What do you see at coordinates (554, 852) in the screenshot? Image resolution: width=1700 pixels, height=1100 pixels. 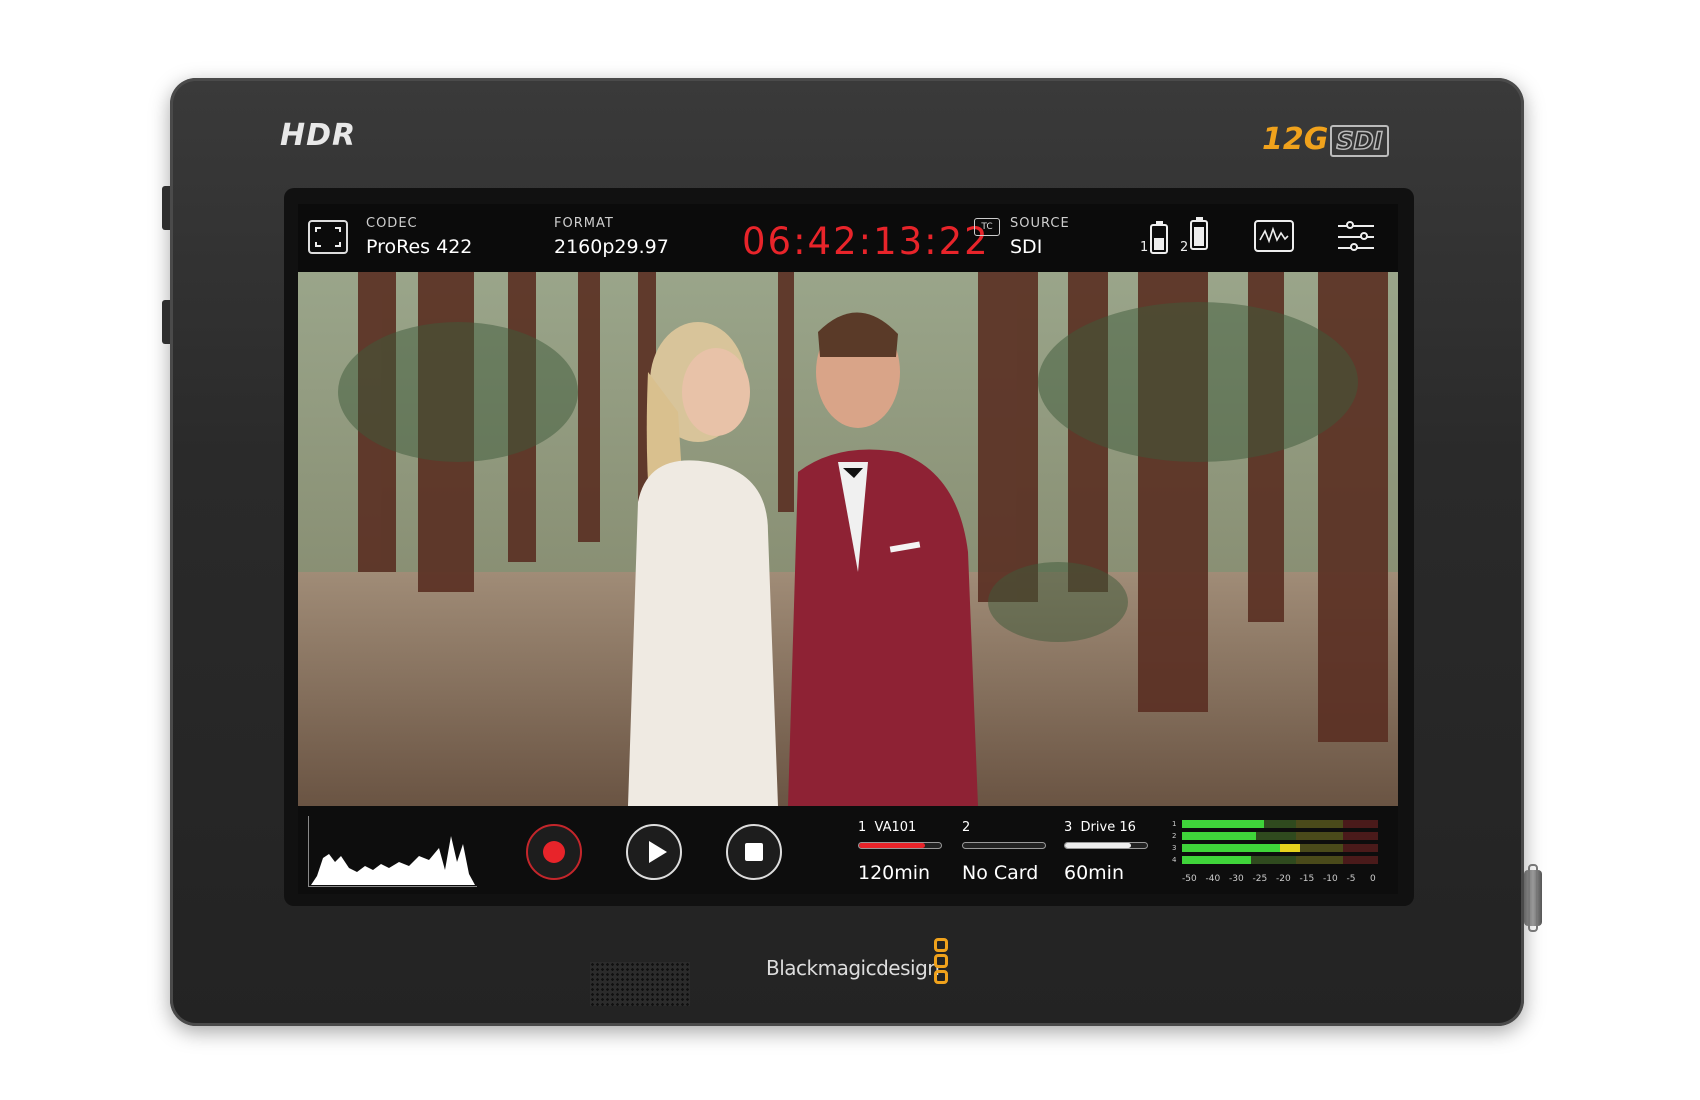 I see `record-button` at bounding box center [554, 852].